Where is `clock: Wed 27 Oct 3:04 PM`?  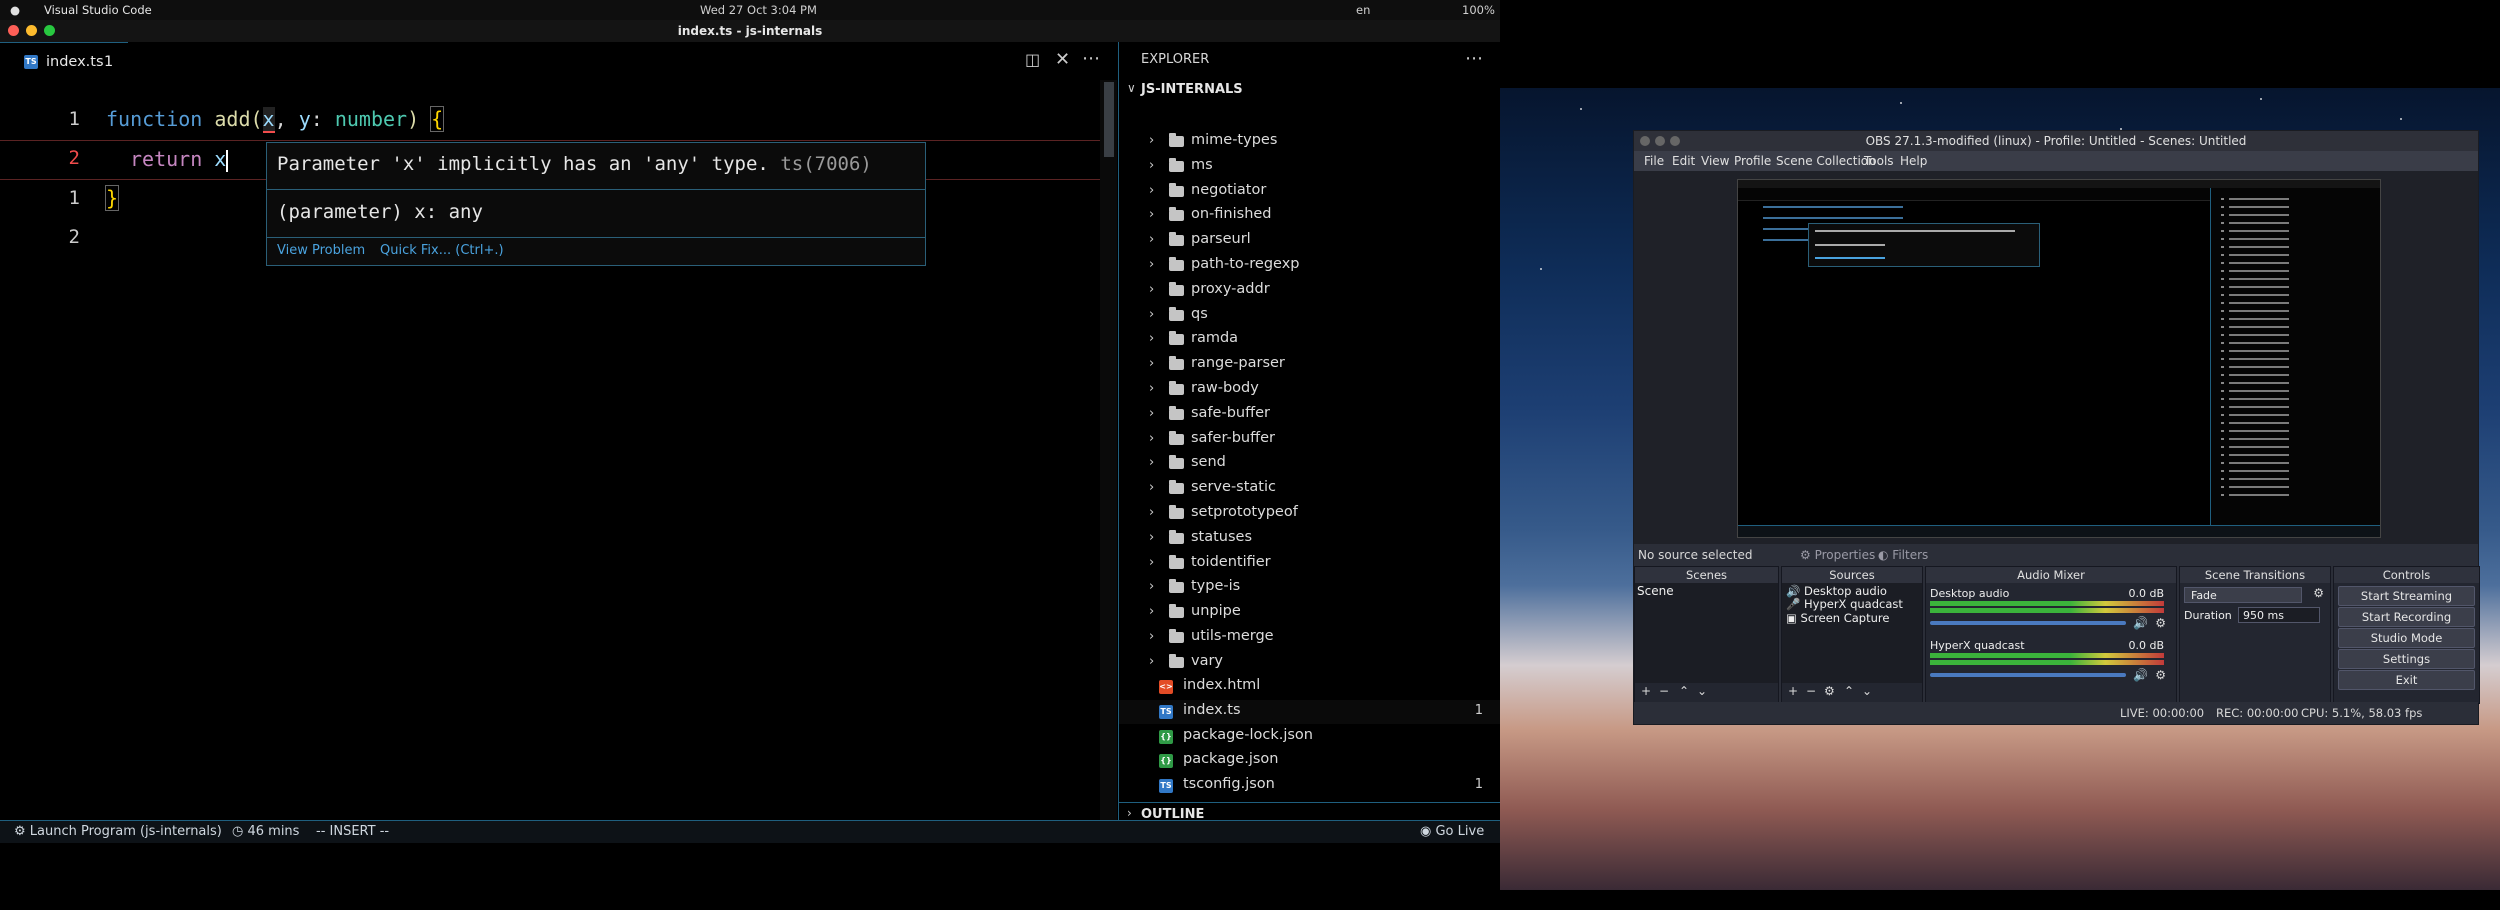 clock: Wed 27 Oct 3:04 PM is located at coordinates (758, 10).